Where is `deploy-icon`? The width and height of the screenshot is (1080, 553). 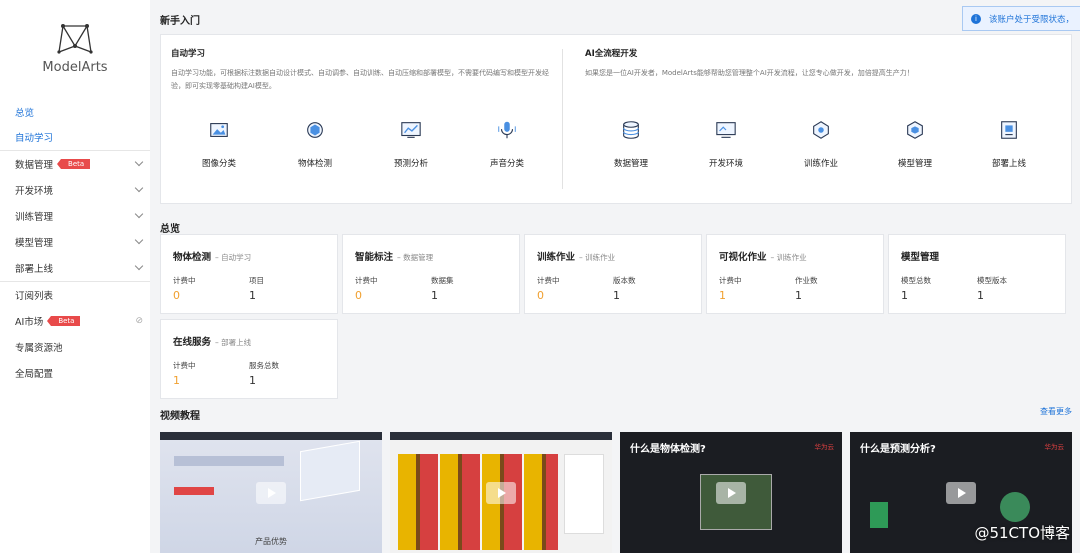
deploy-icon is located at coordinates (1009, 130).